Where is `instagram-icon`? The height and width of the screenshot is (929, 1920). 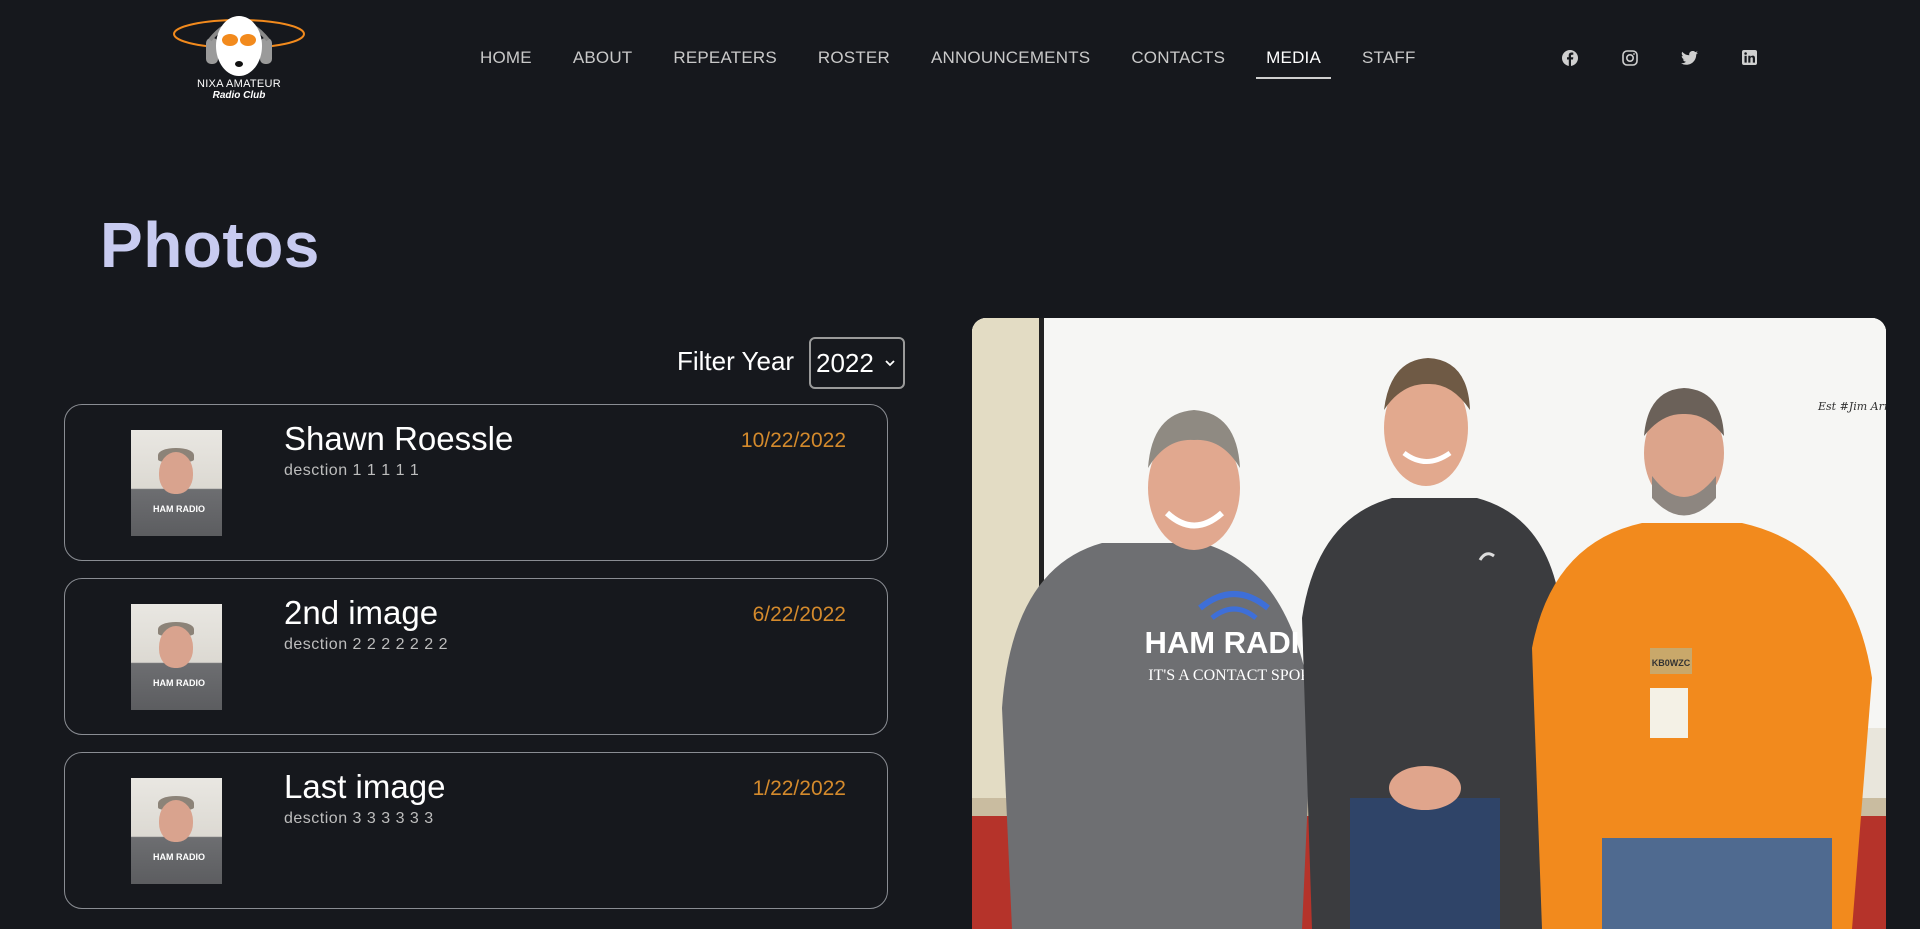
instagram-icon is located at coordinates (1629, 57).